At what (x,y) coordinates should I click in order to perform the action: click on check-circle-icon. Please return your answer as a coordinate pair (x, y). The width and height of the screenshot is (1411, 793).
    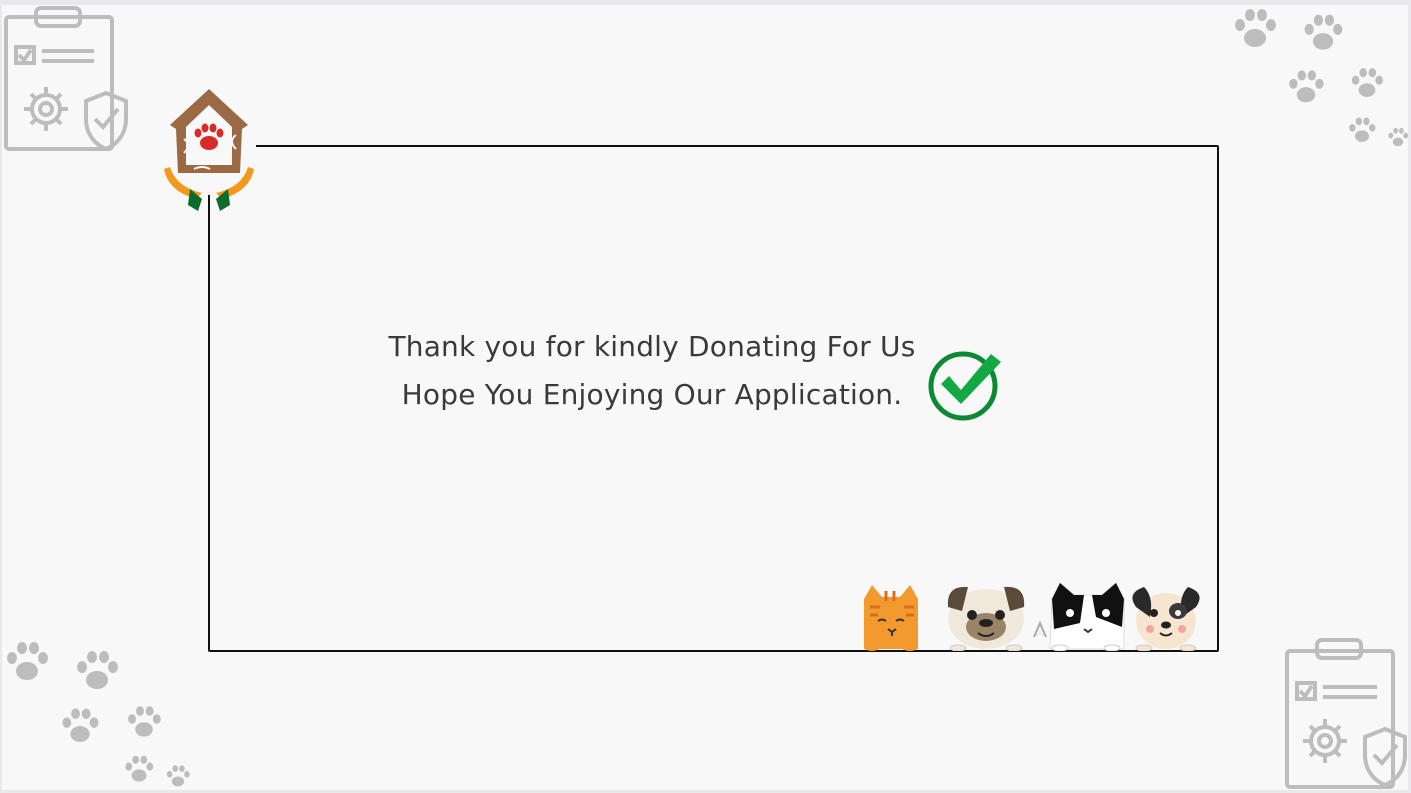
    Looking at the image, I should click on (964, 386).